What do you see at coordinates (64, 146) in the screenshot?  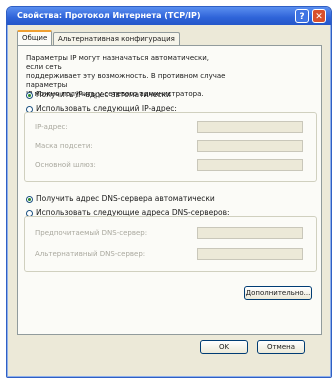 I see `subnet-mask-label: Маска подсети:` at bounding box center [64, 146].